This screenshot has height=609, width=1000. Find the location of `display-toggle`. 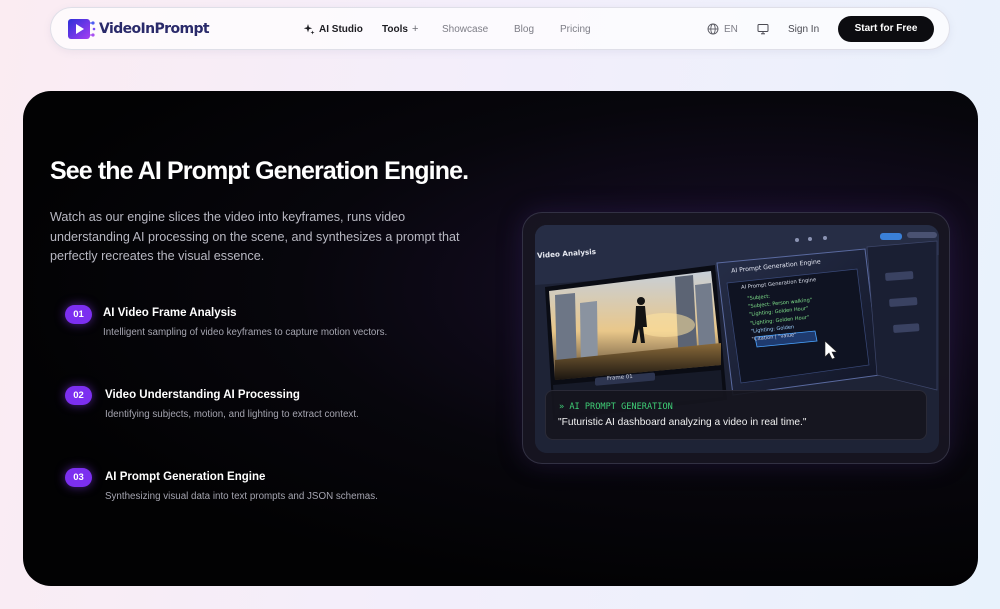

display-toggle is located at coordinates (763, 29).